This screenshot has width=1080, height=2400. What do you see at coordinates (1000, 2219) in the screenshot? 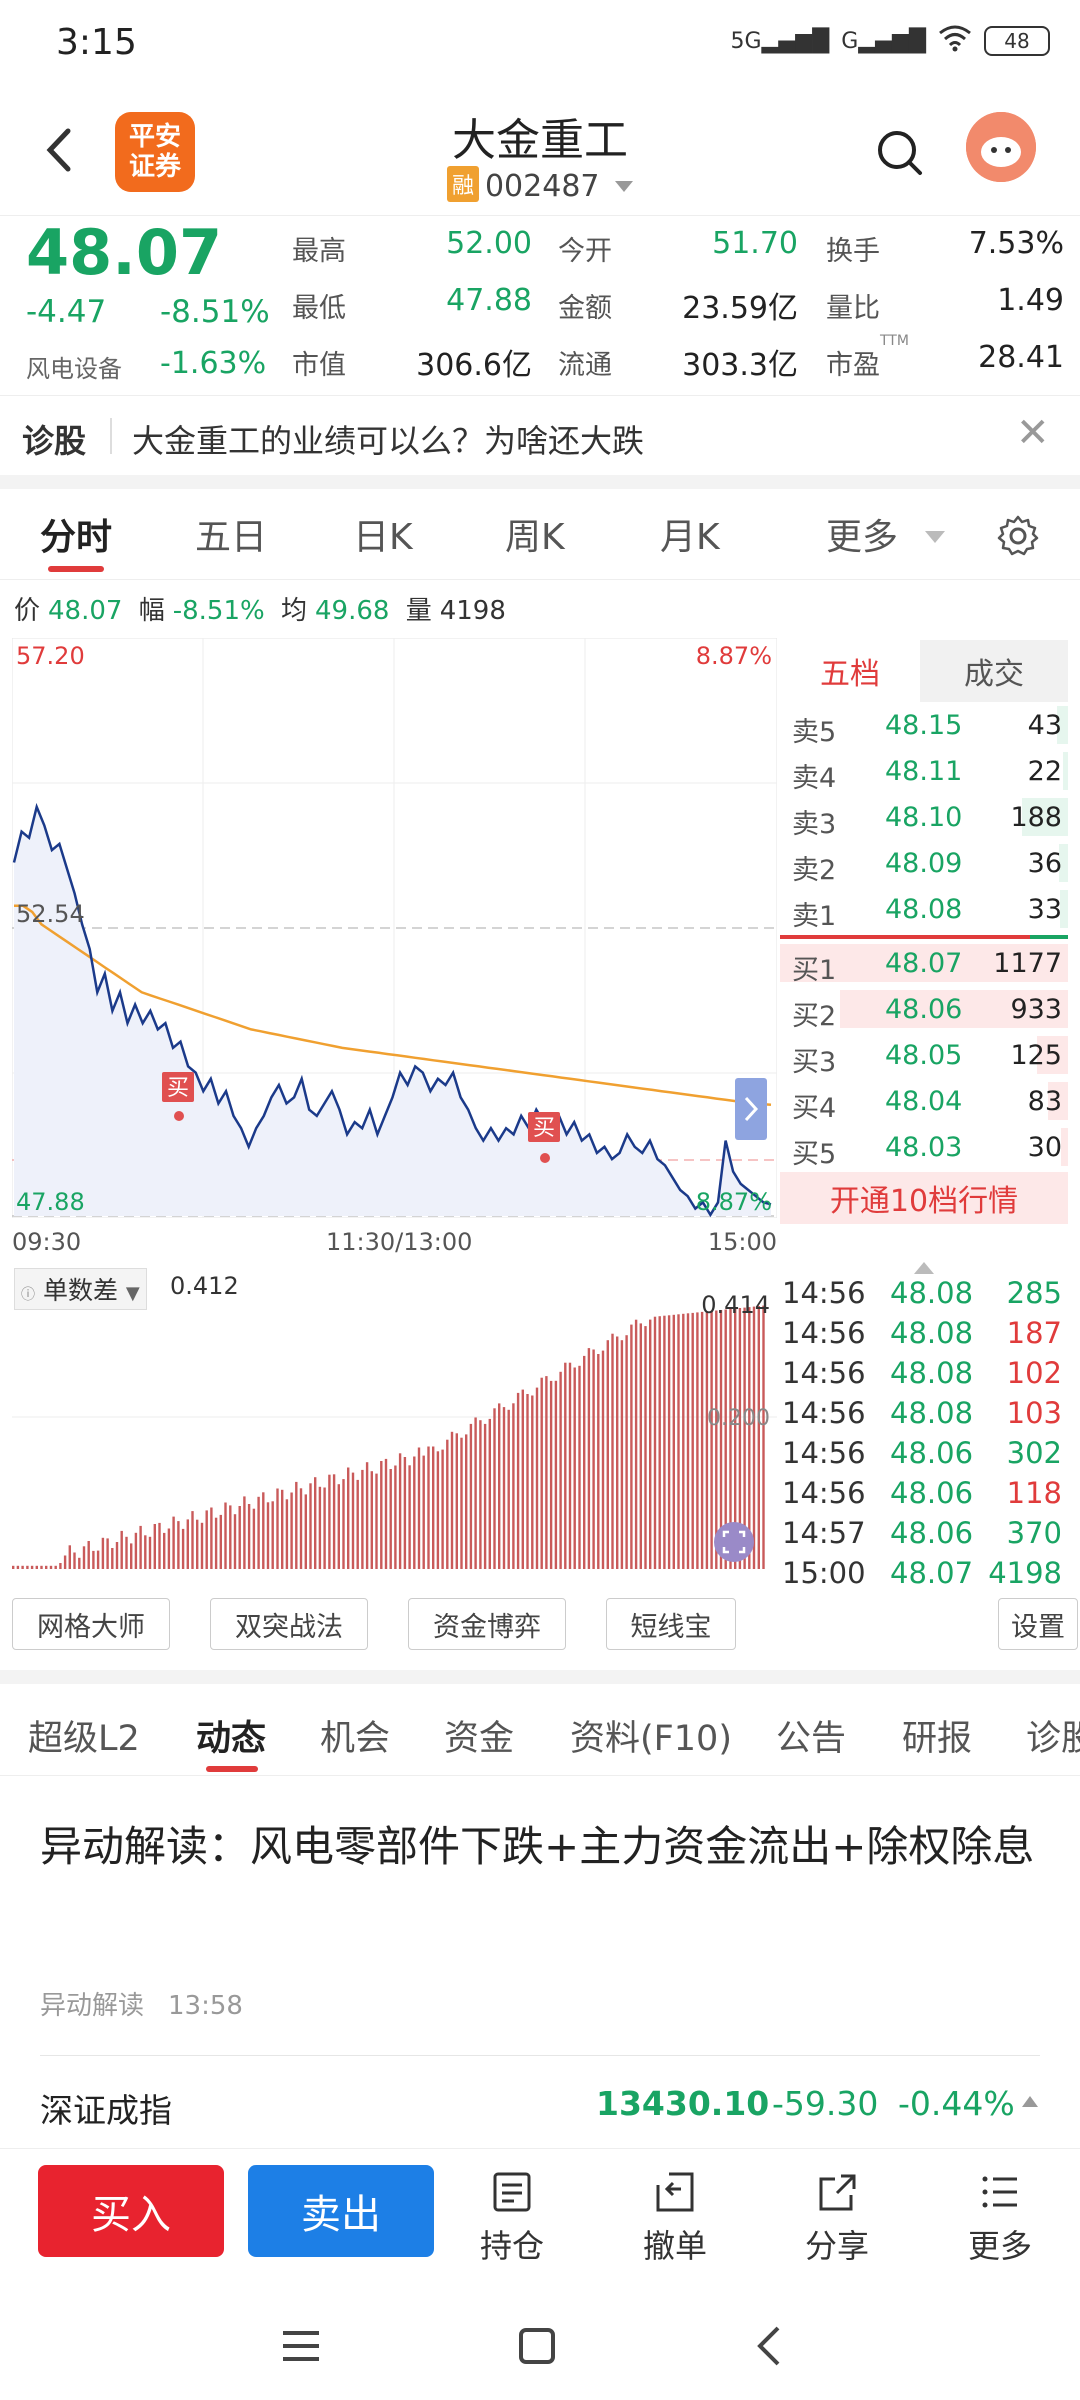
I see `more-button: 更多` at bounding box center [1000, 2219].